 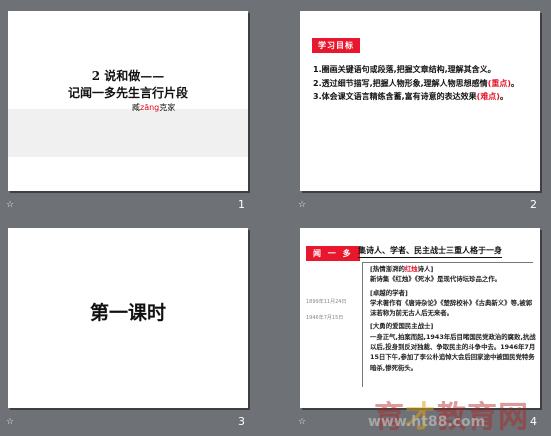 I want to click on slide-tag: 学习目标, so click(x=336, y=45).